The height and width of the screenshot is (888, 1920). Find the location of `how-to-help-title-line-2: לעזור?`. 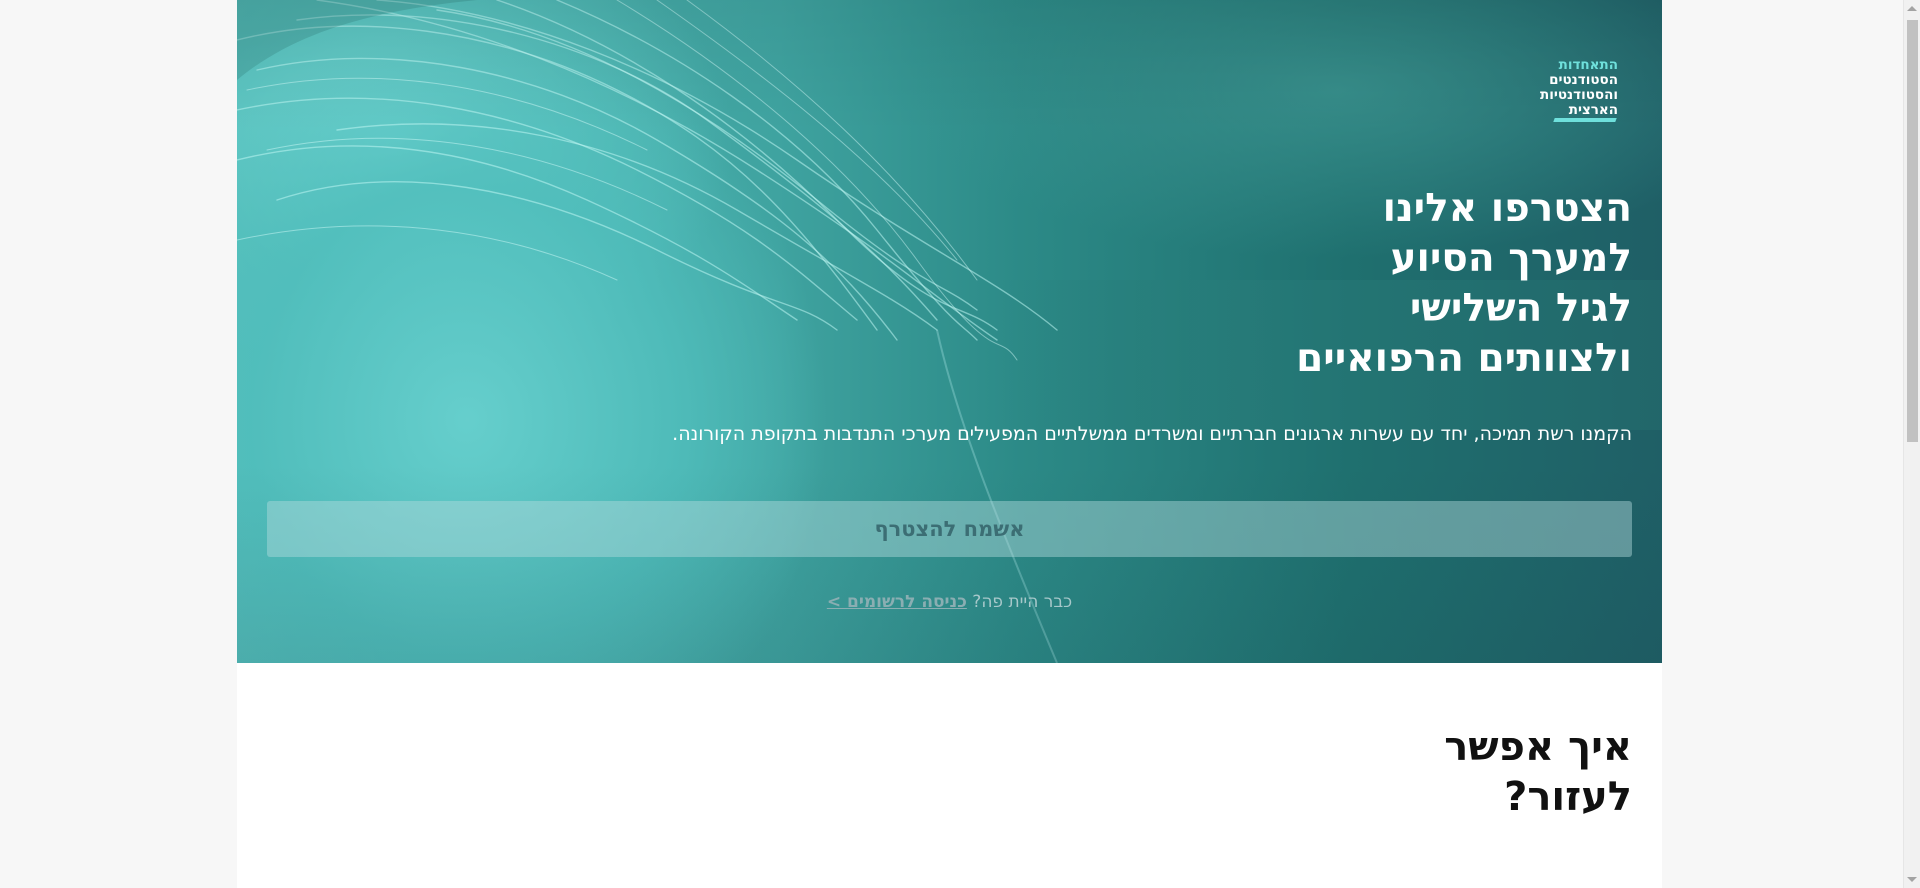

how-to-help-title-line-2: לעזור? is located at coordinates (1568, 797).